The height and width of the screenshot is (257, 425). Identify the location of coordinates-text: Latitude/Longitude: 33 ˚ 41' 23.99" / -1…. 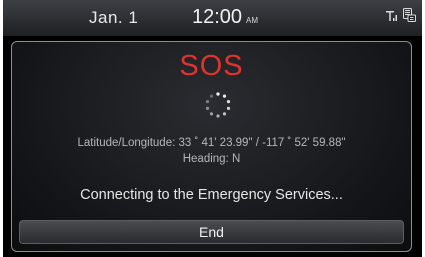
(211, 143).